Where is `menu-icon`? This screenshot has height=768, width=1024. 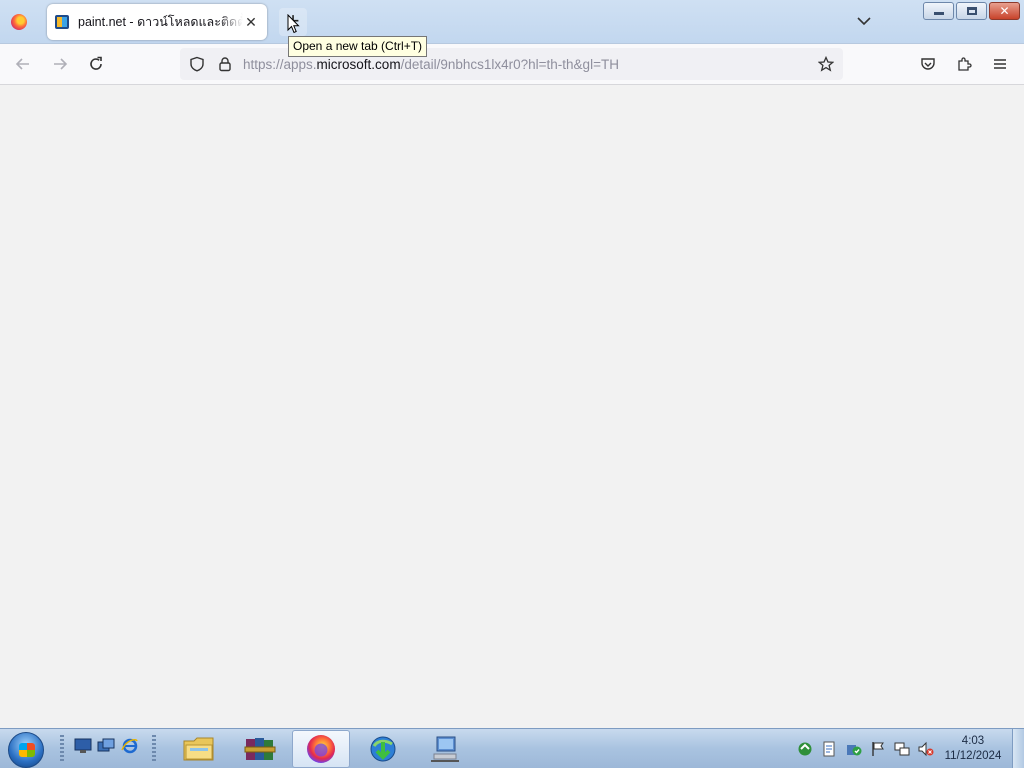
menu-icon is located at coordinates (1000, 64).